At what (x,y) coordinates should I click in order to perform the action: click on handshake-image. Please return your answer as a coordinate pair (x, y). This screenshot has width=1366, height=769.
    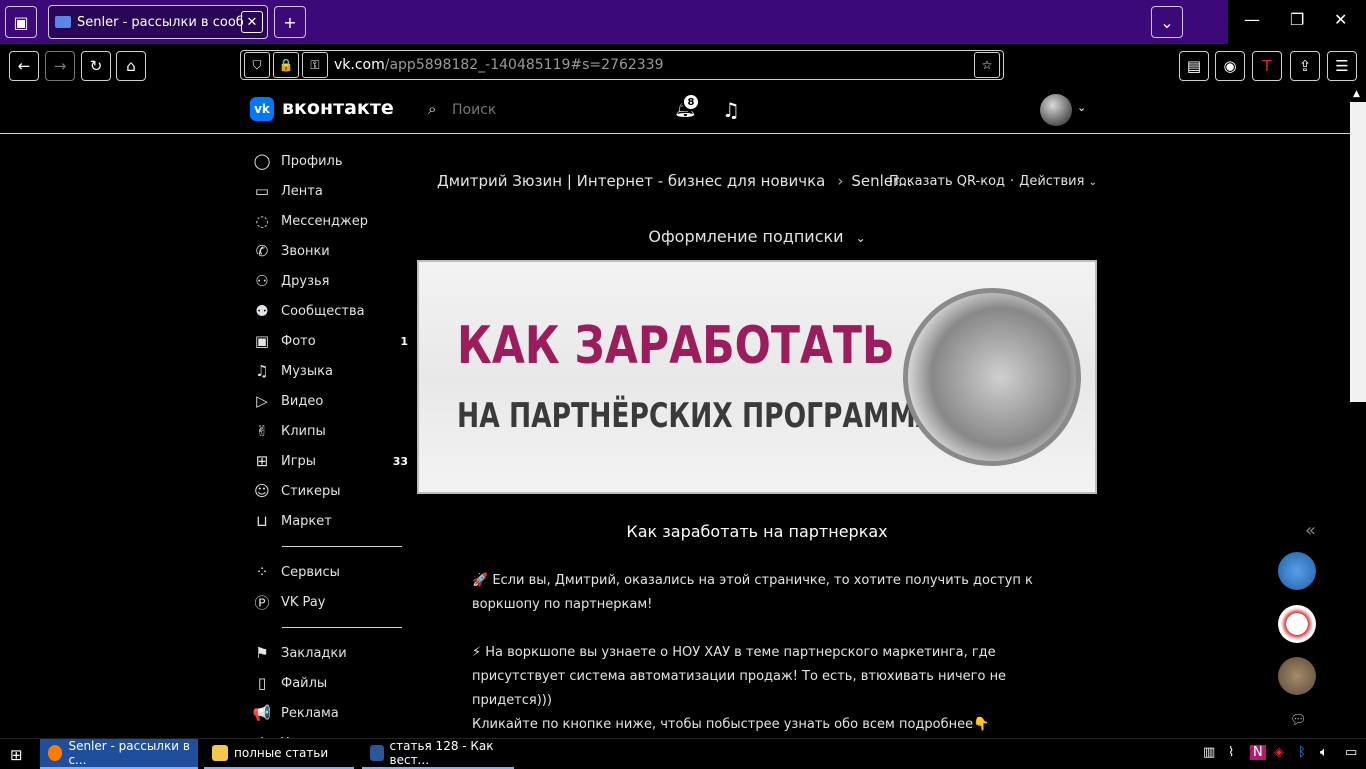
    Looking at the image, I should click on (992, 377).